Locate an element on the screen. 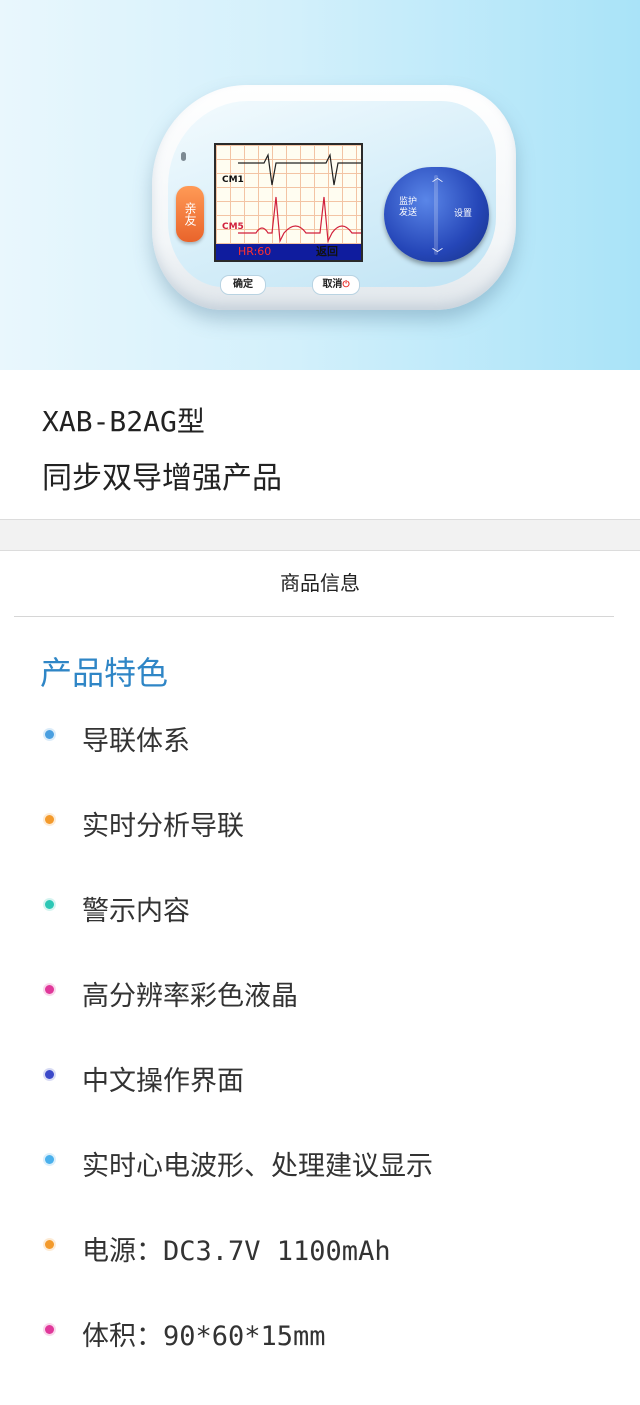 This screenshot has height=1405, width=640. feature-text: 导联体系 is located at coordinates (136, 741).